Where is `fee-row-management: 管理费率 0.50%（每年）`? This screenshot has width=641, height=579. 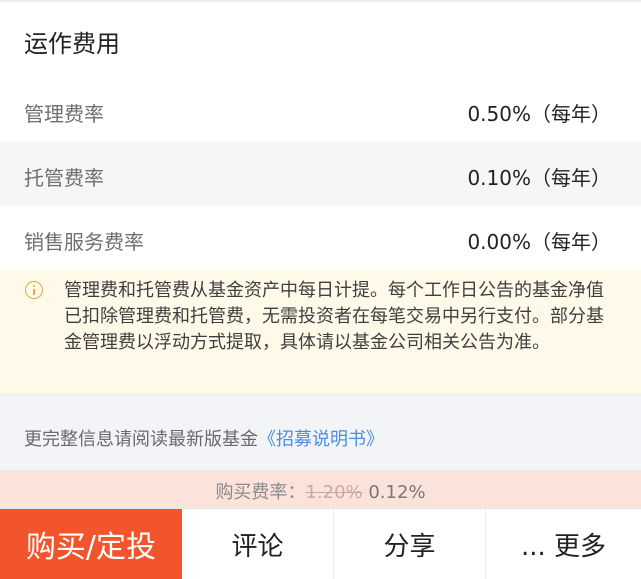 fee-row-management: 管理费率 0.50%（每年） is located at coordinates (320, 110).